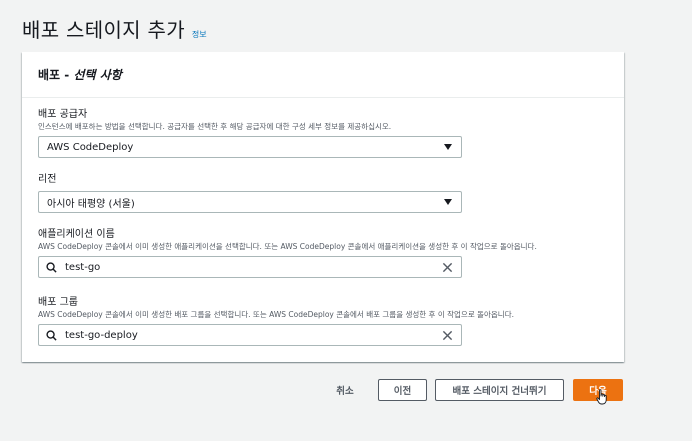 The height and width of the screenshot is (441, 692). I want to click on region-label: 리전, so click(47, 179).